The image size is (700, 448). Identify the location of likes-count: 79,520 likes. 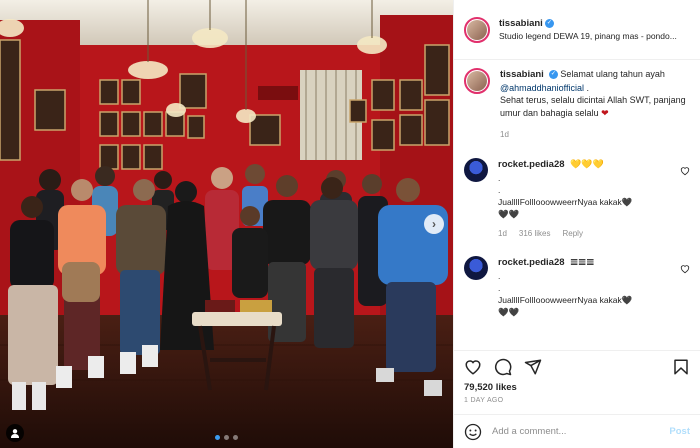
(577, 387).